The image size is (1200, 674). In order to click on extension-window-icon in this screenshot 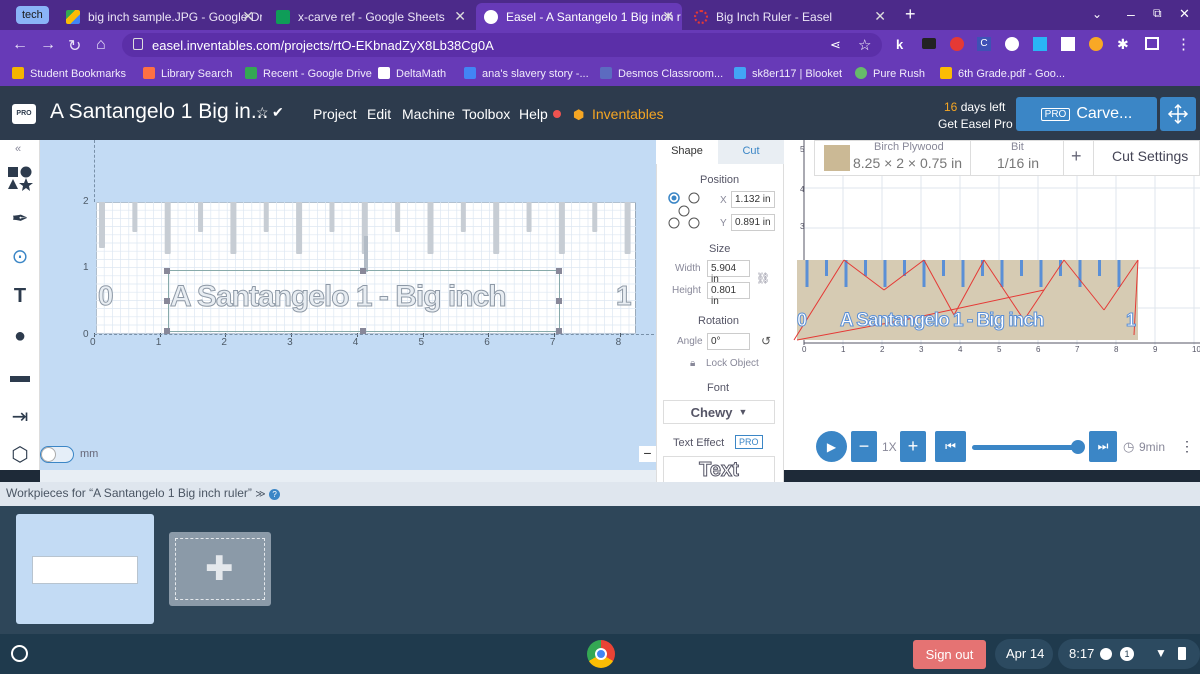, I will do `click(1040, 44)`.